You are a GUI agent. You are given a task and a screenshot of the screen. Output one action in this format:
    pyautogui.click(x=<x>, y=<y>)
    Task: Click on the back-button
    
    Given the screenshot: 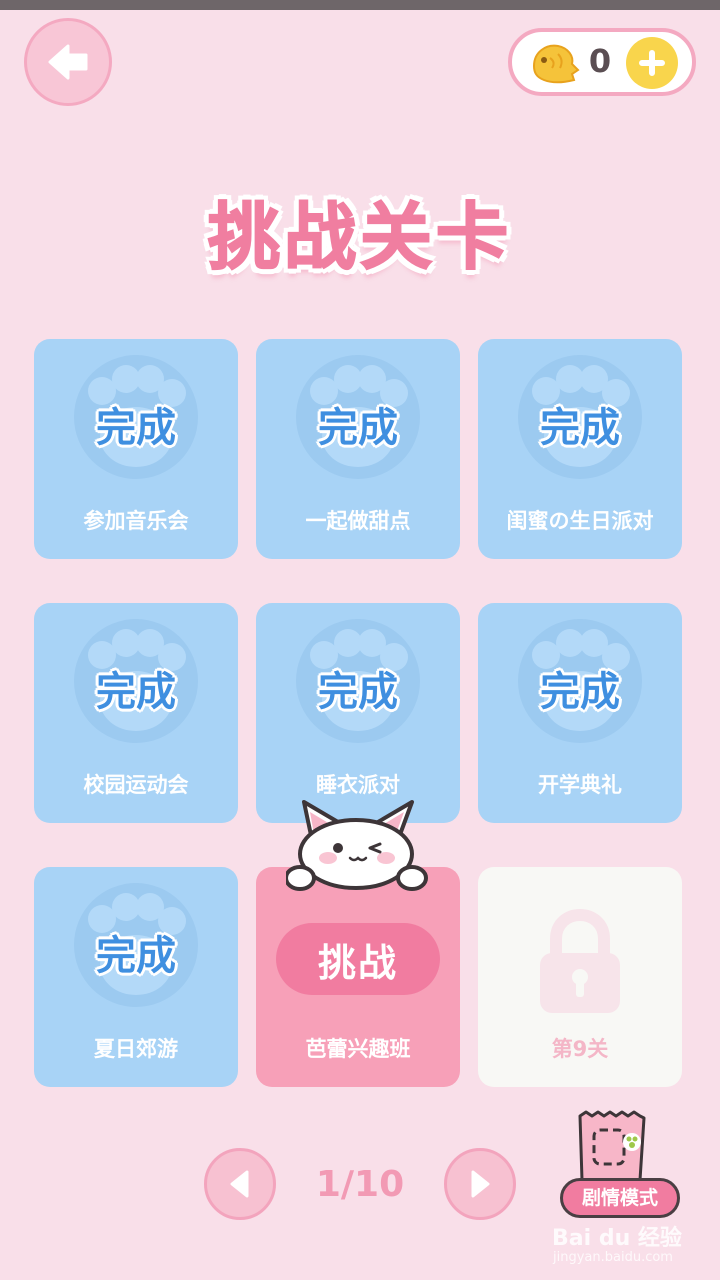 What is the action you would take?
    pyautogui.click(x=68, y=62)
    